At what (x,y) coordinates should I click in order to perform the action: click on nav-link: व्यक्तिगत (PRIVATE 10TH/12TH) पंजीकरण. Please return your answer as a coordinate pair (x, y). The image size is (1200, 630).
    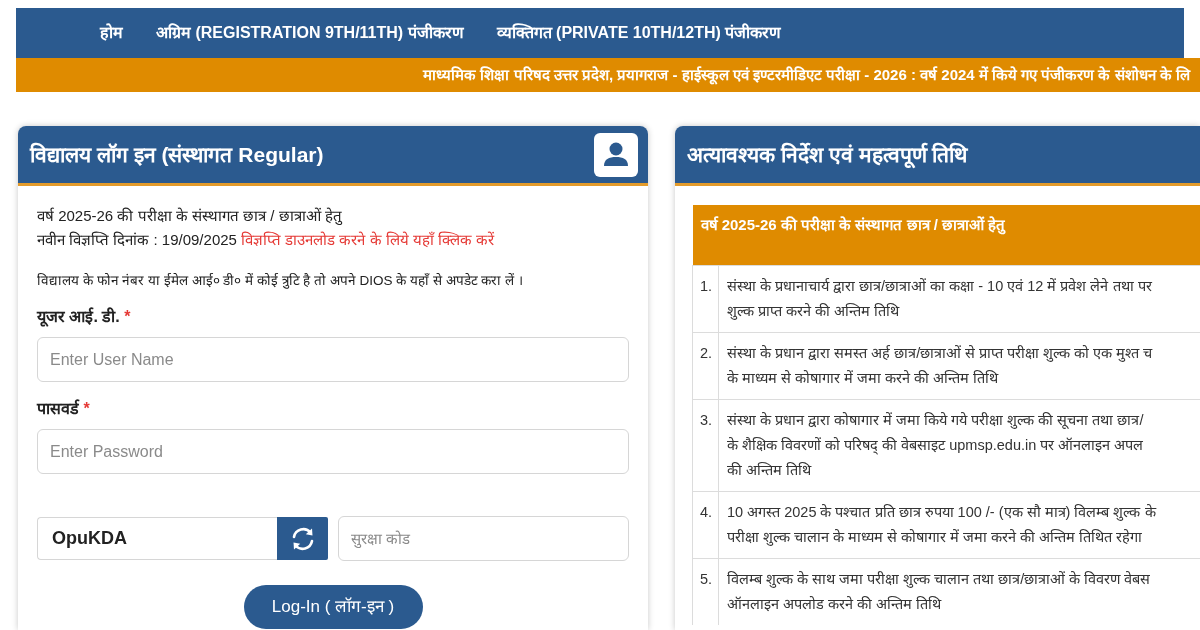
    Looking at the image, I should click on (639, 33).